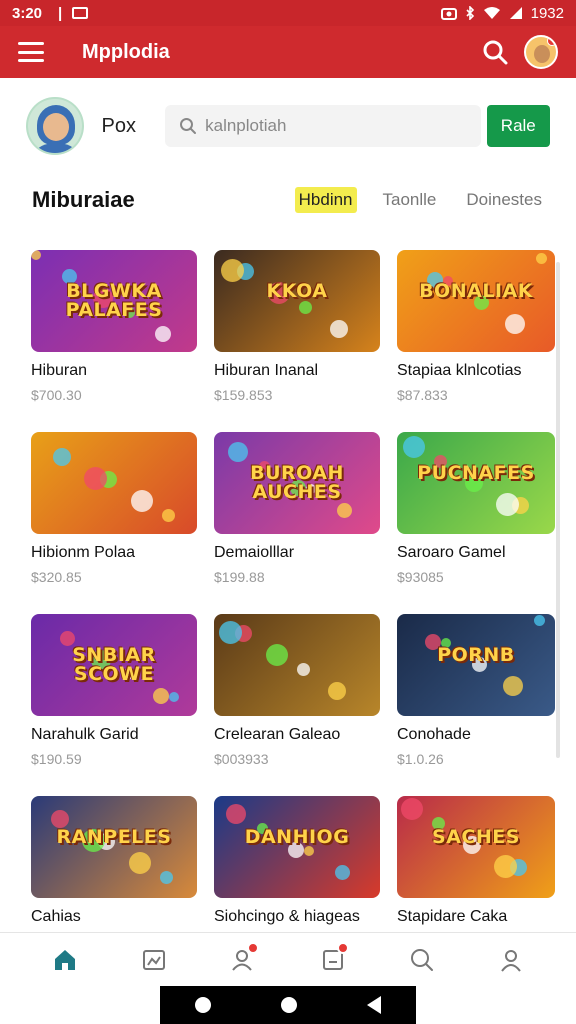 Image resolution: width=576 pixels, height=1024 pixels. I want to click on profile-row: Pox Rale, so click(288, 126).